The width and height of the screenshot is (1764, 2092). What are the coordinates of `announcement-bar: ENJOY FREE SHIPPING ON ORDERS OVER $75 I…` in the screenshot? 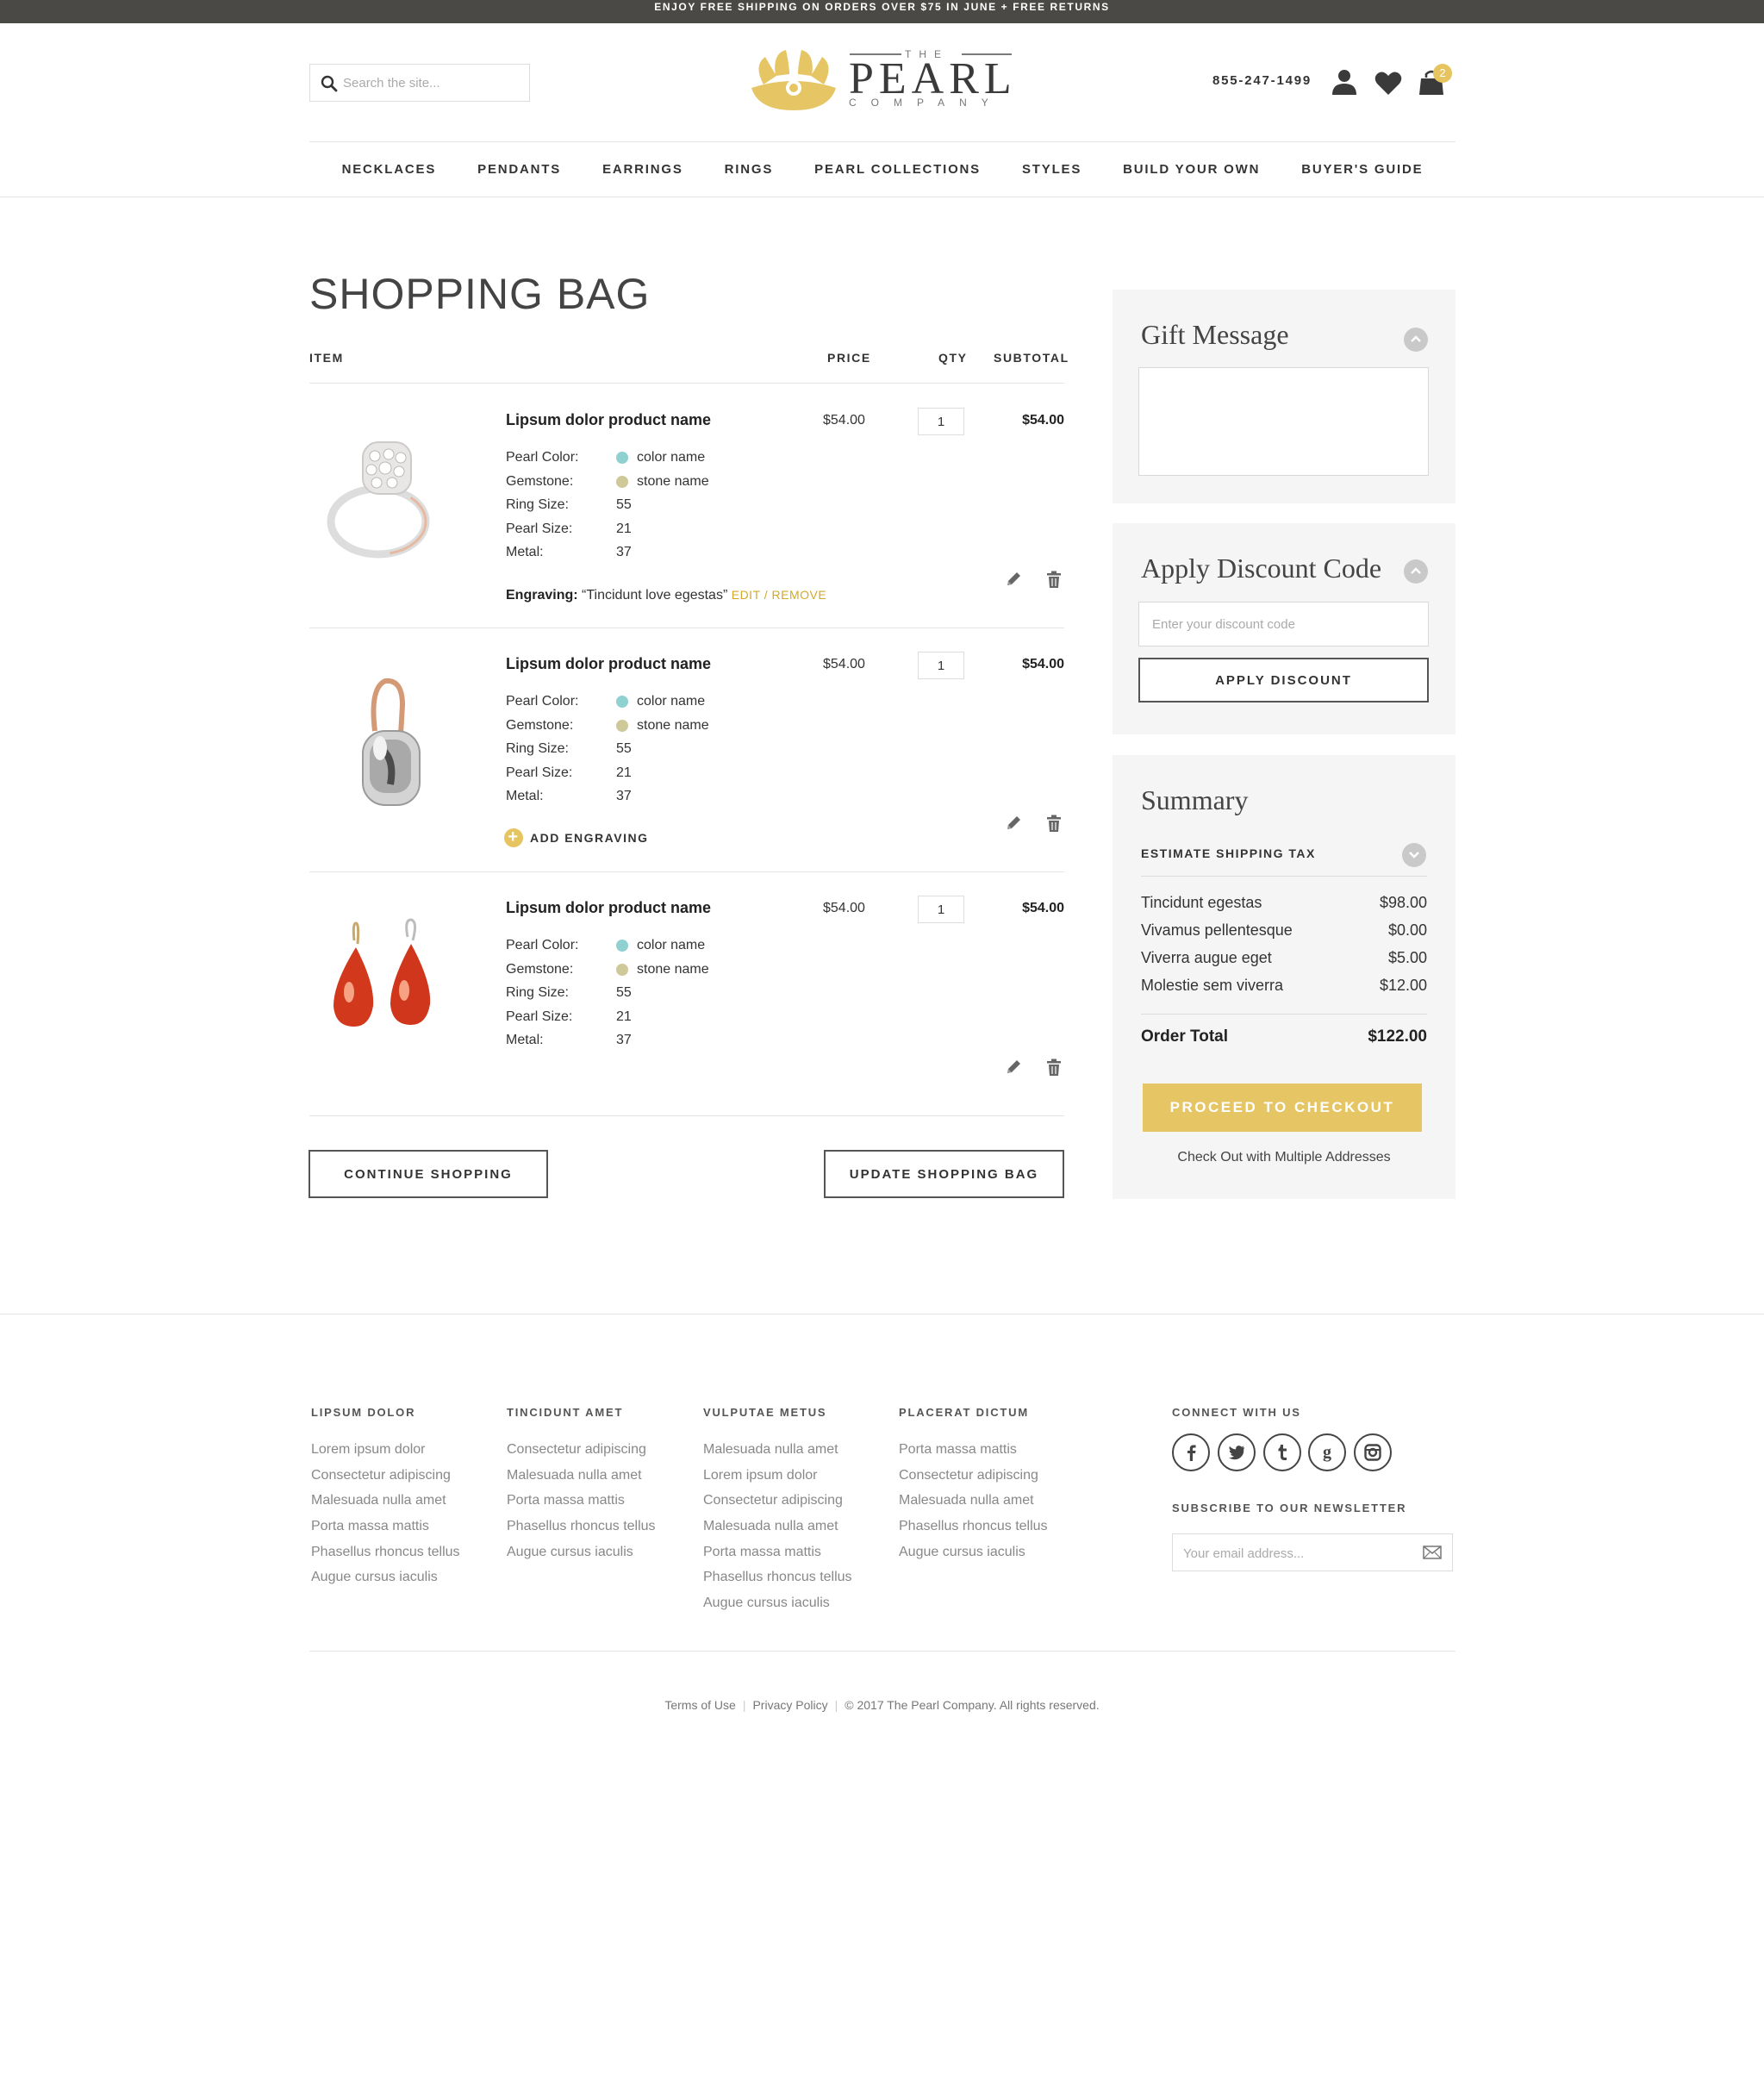 It's located at (882, 11).